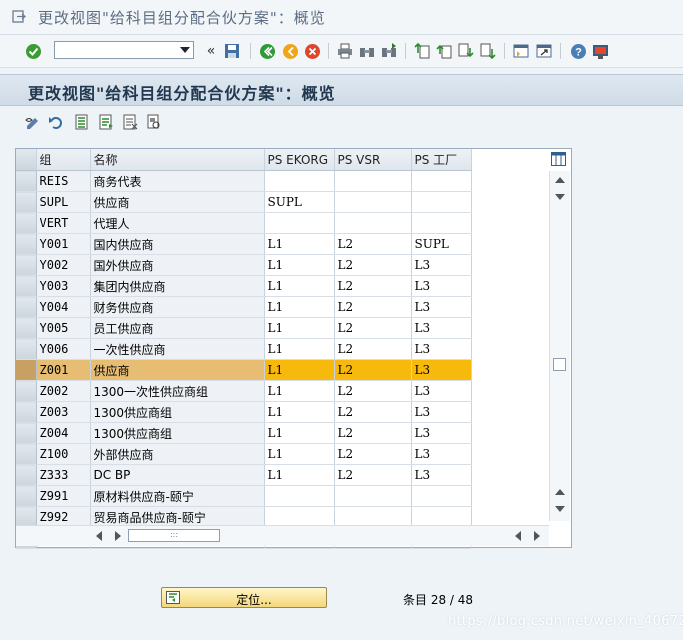 The height and width of the screenshot is (640, 683). I want to click on table-settings-icon, so click(558, 159).